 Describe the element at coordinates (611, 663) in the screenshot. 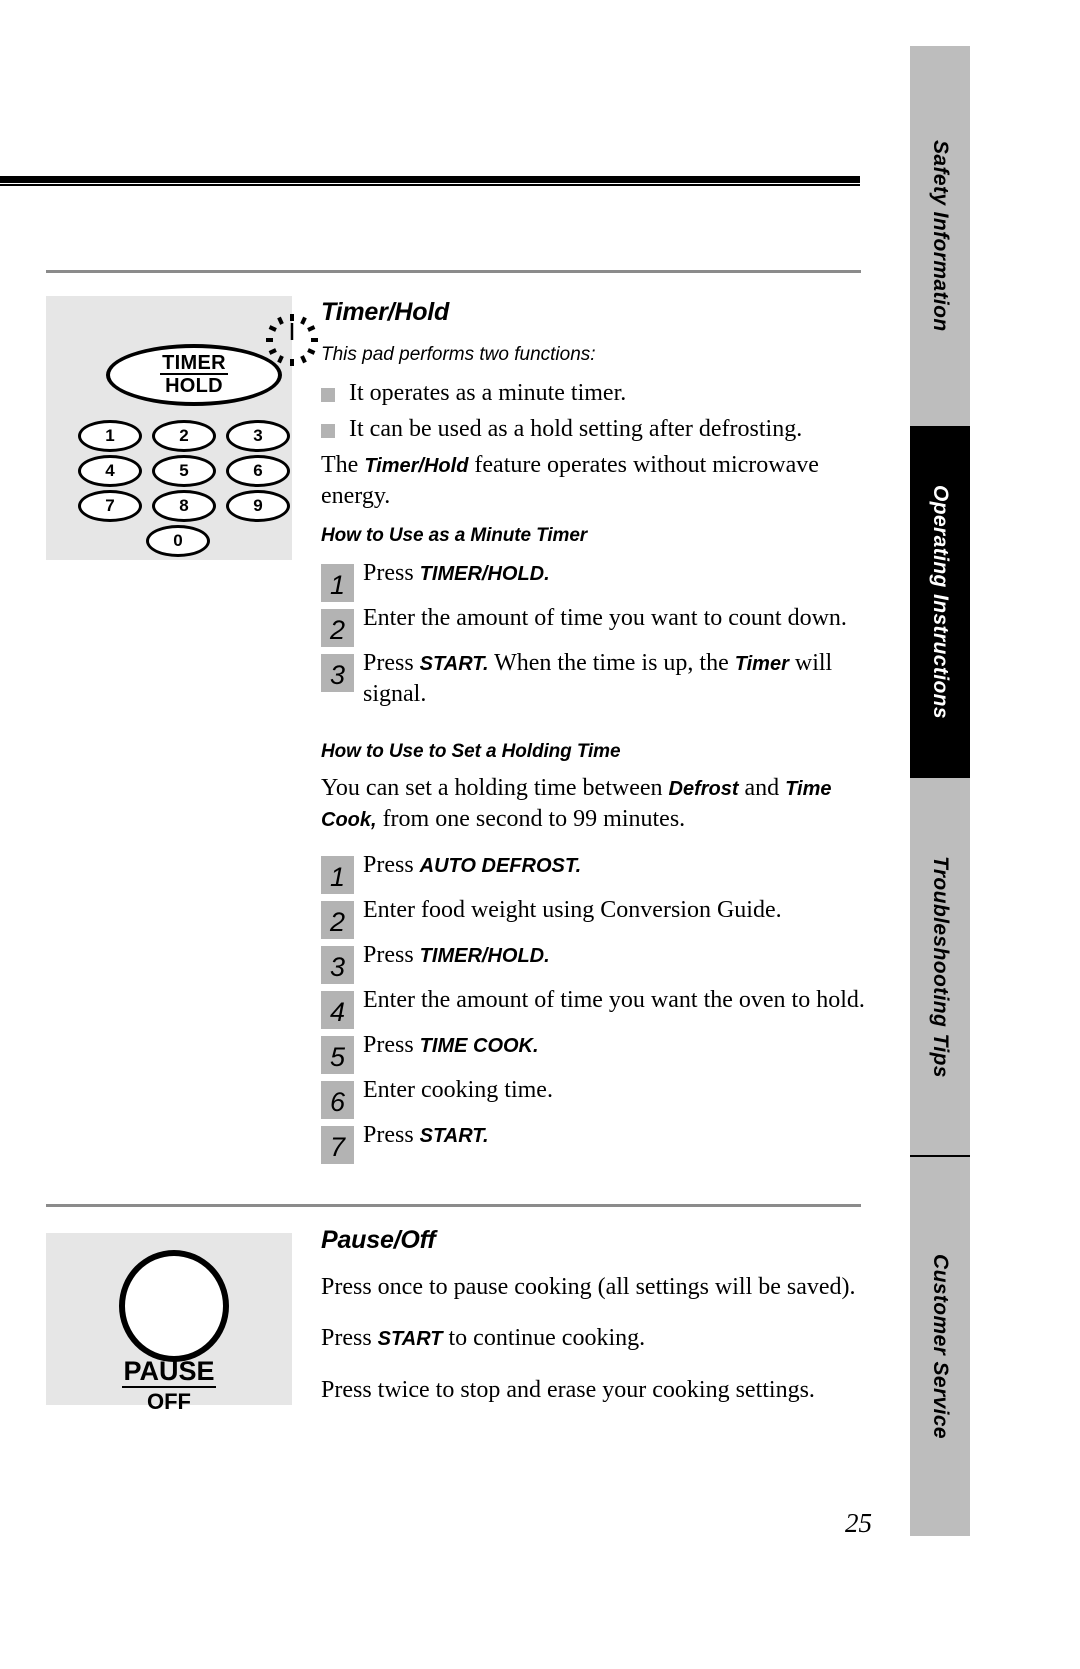

I see `step-post: When the time is up, the` at that location.